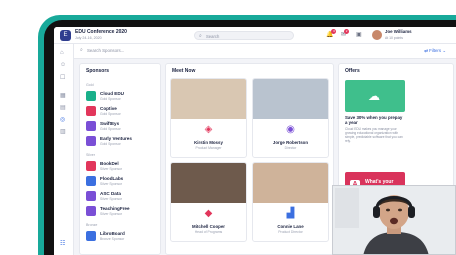  What do you see at coordinates (98, 71) in the screenshot?
I see `sponsors-title: Sponsors` at bounding box center [98, 71].